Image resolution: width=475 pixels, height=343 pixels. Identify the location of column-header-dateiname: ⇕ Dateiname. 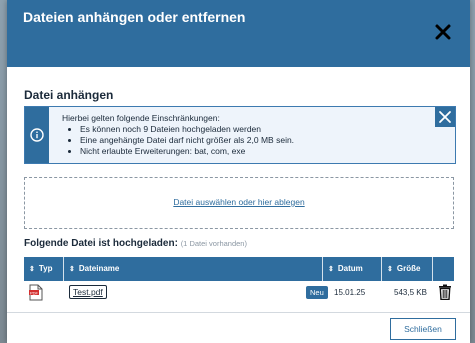
(94, 269).